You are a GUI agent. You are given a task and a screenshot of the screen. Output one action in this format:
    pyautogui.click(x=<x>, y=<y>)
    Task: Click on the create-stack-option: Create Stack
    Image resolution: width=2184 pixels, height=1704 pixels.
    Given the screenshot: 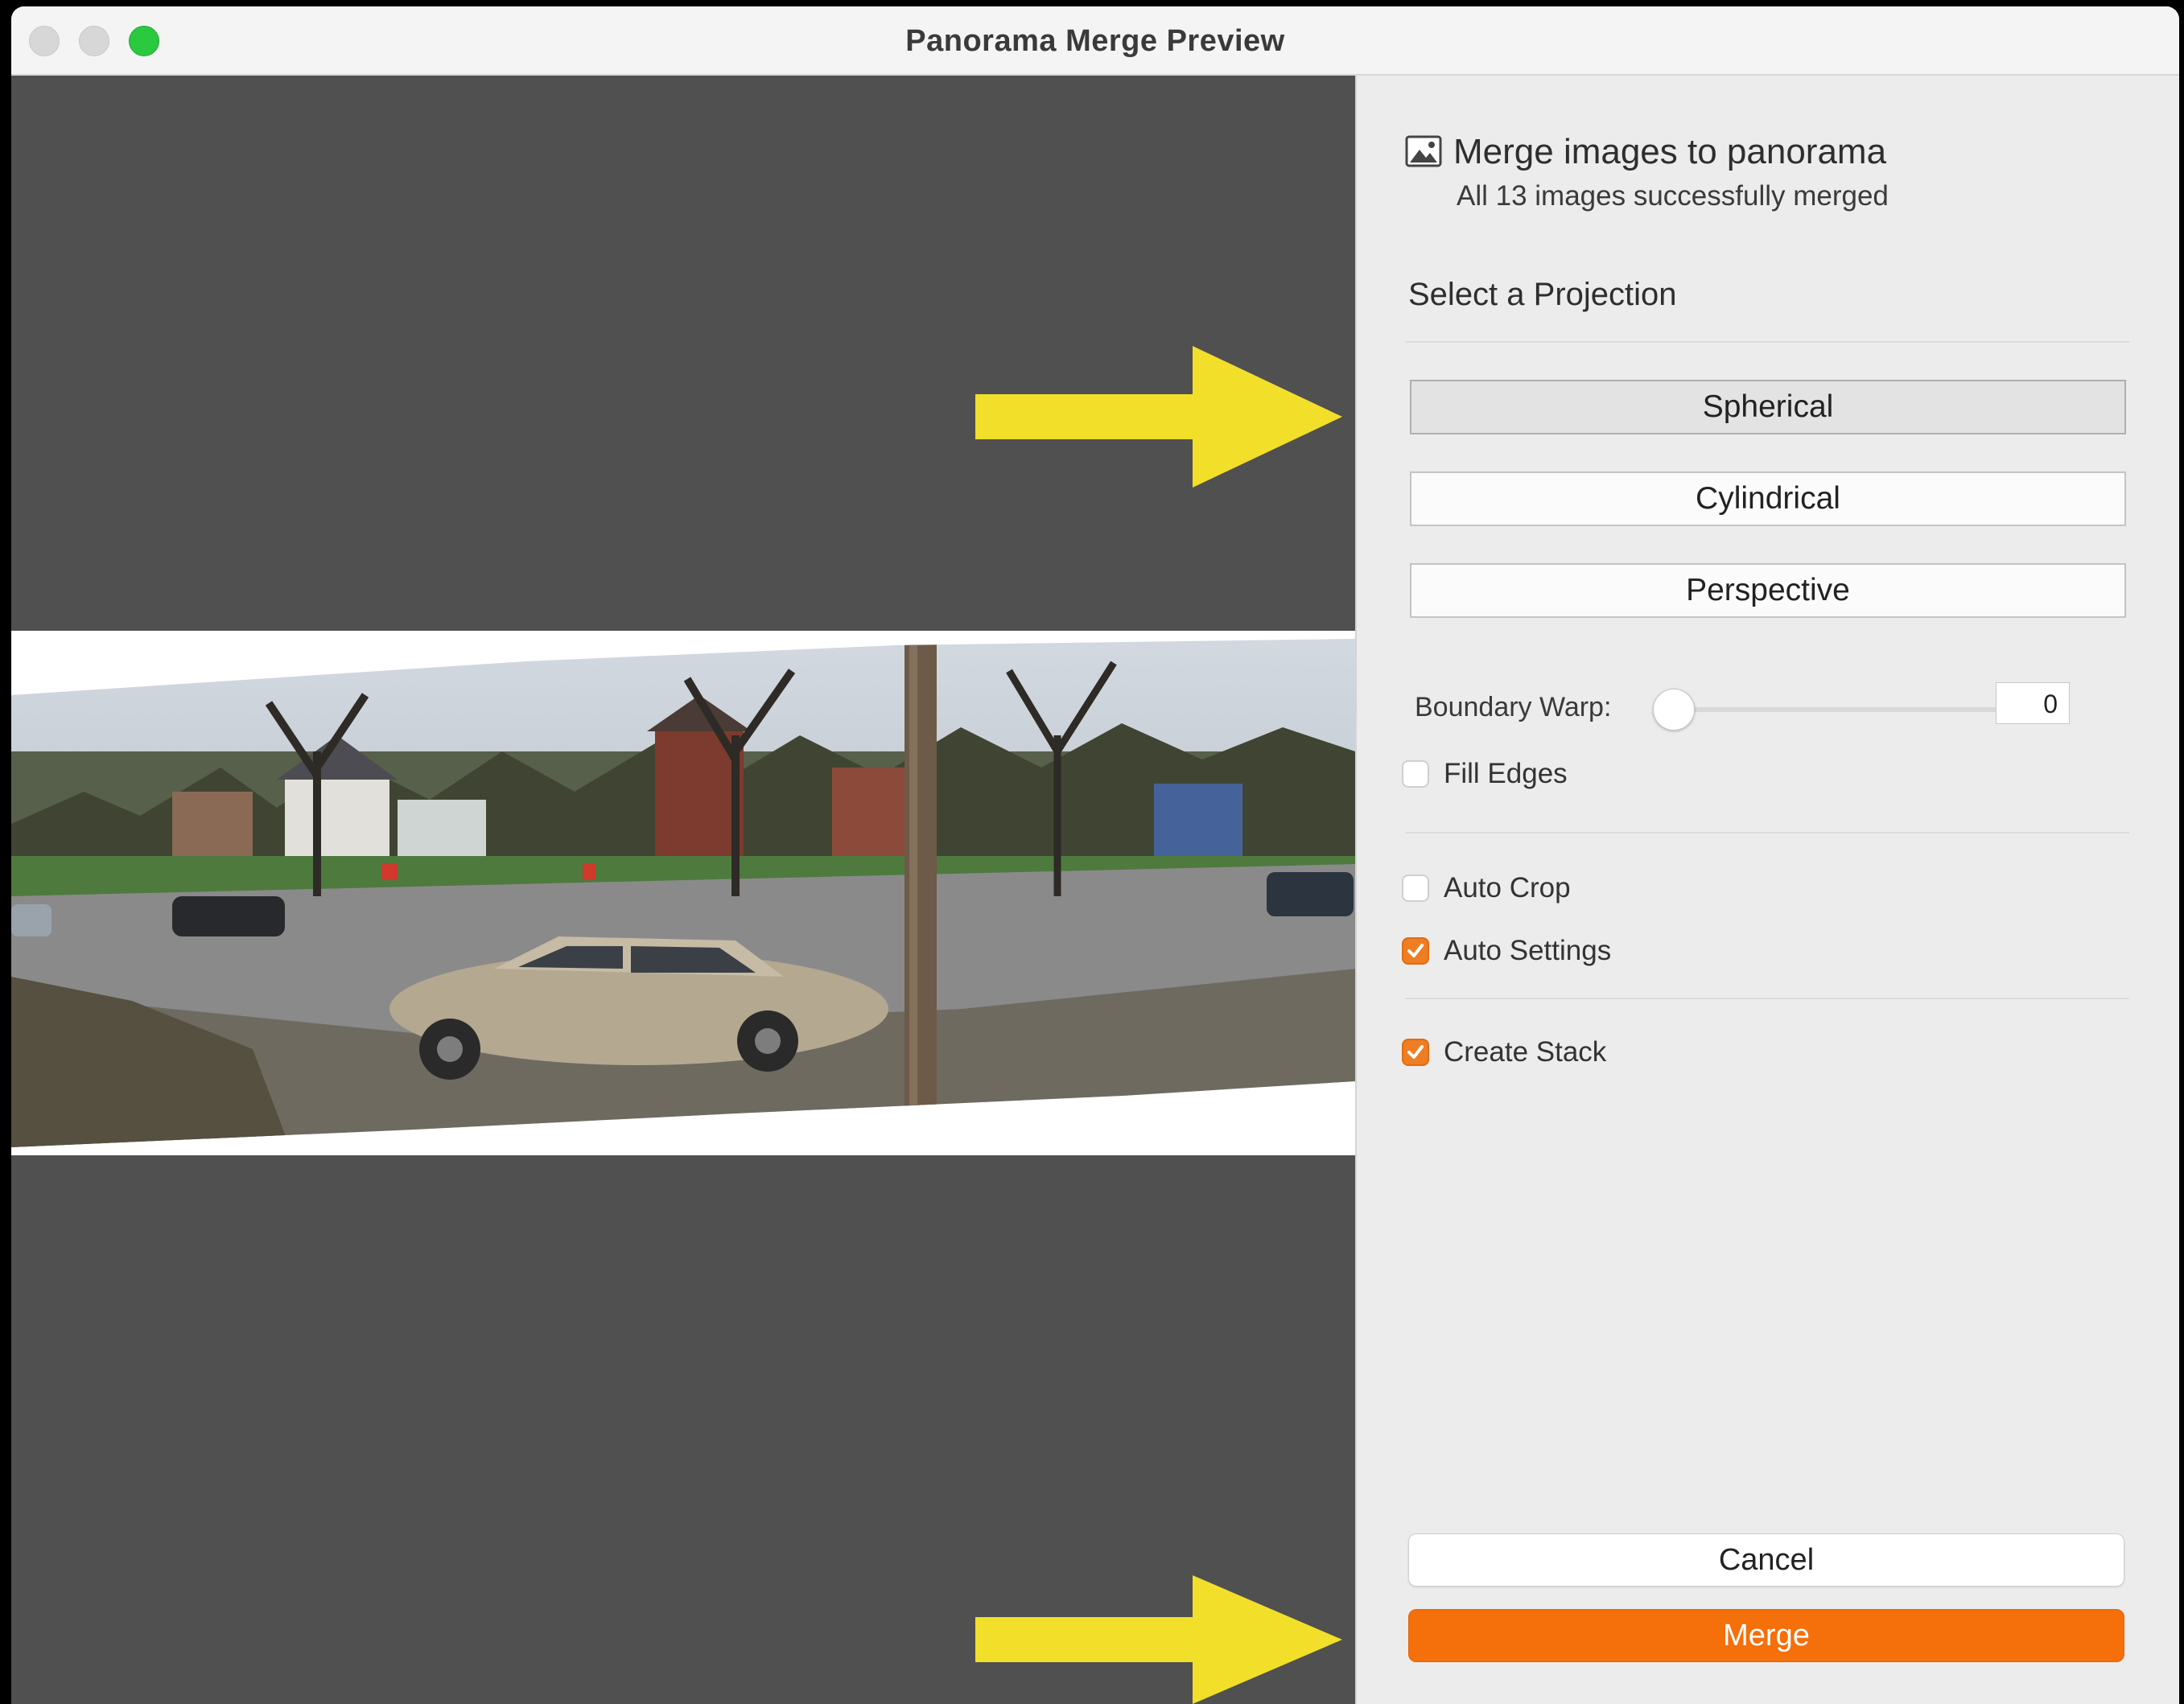 What is the action you would take?
    pyautogui.click(x=1504, y=1052)
    